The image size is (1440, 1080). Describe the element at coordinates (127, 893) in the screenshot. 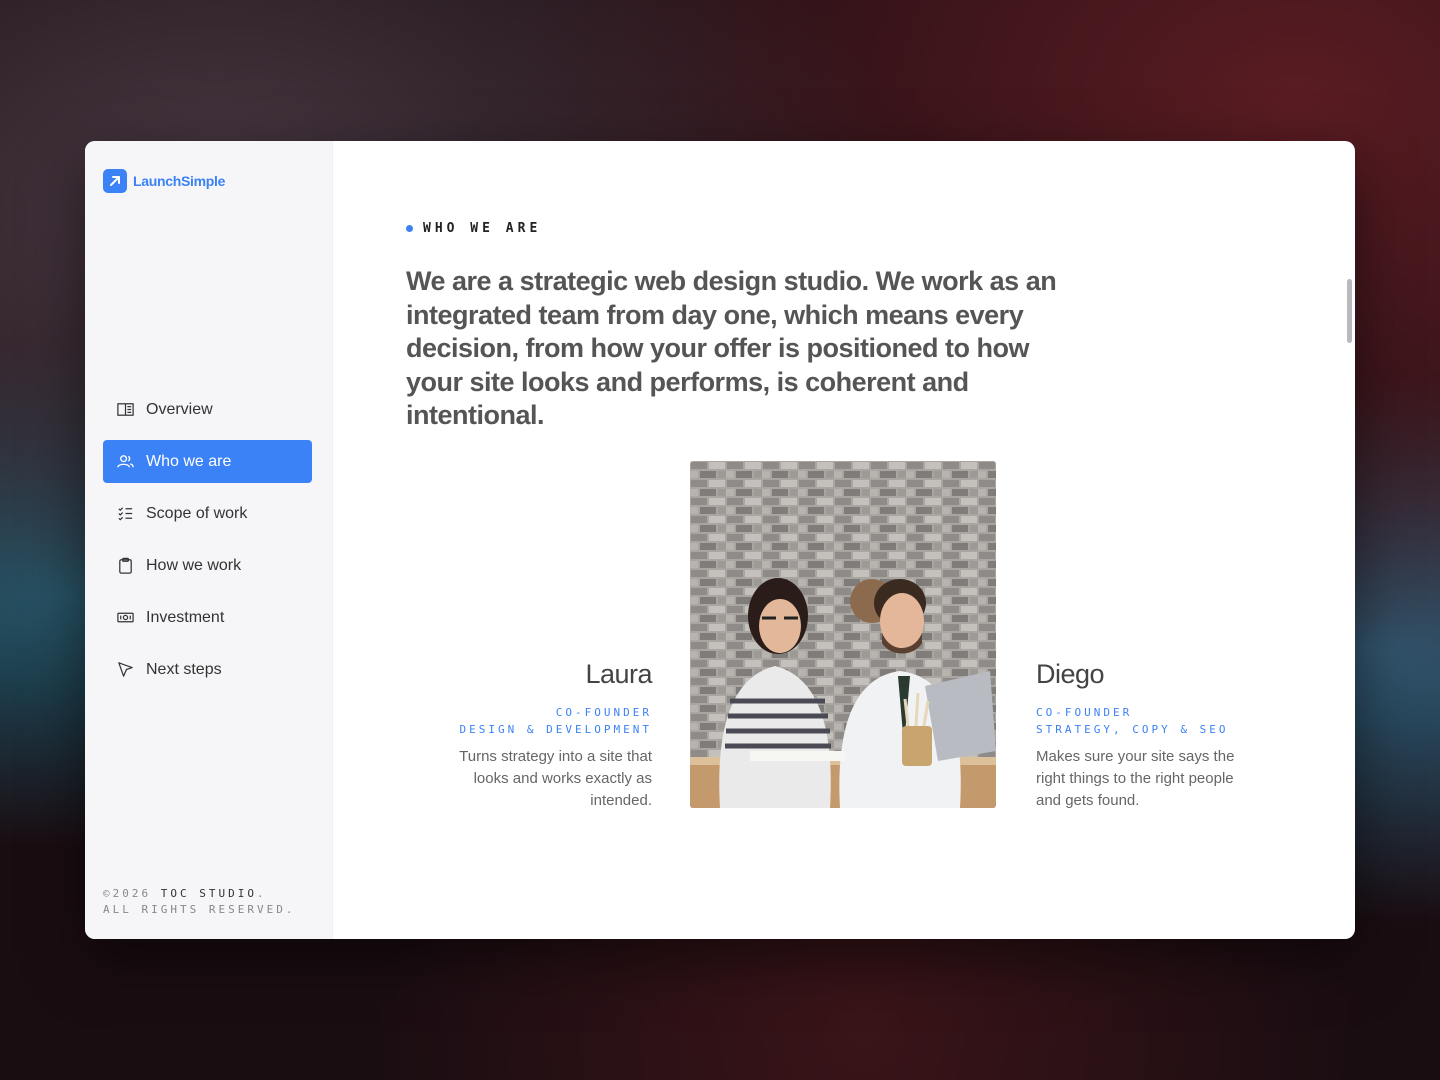

I see `copyright-year: ©2026` at that location.